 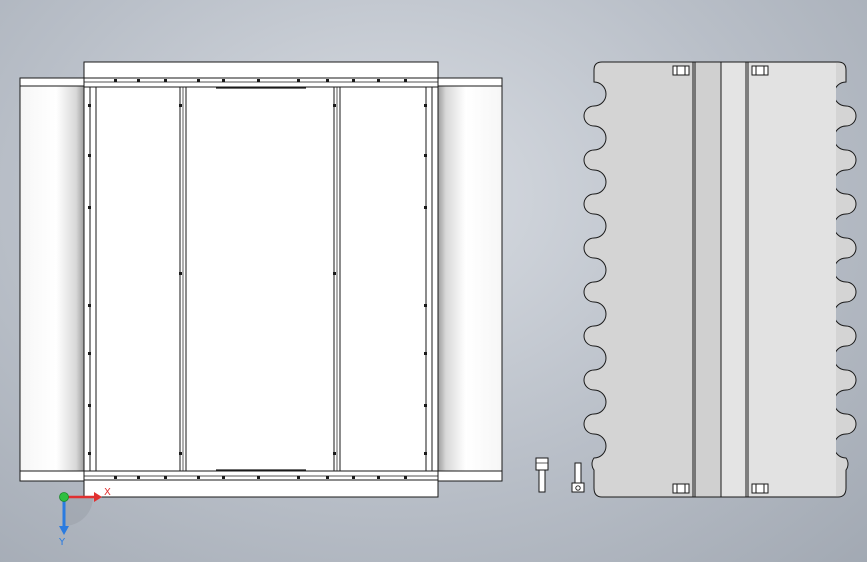 I want to click on right-roller, so click(x=469, y=279).